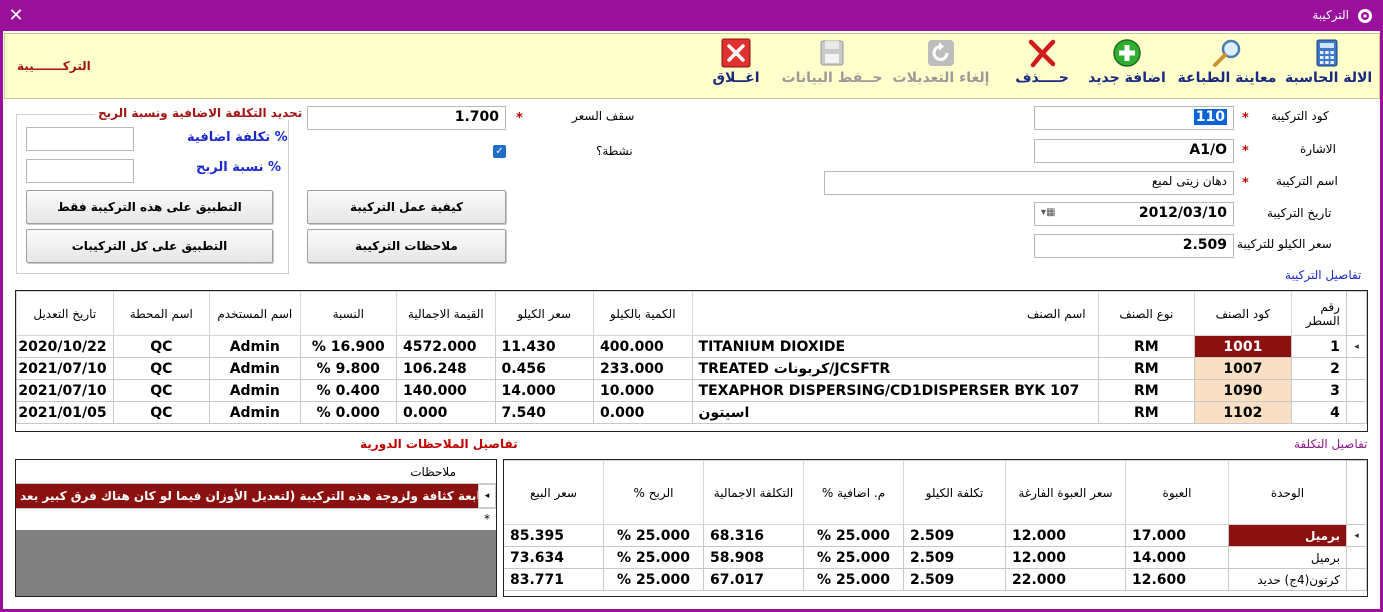  I want to click on code-input: 110, so click(1134, 118).